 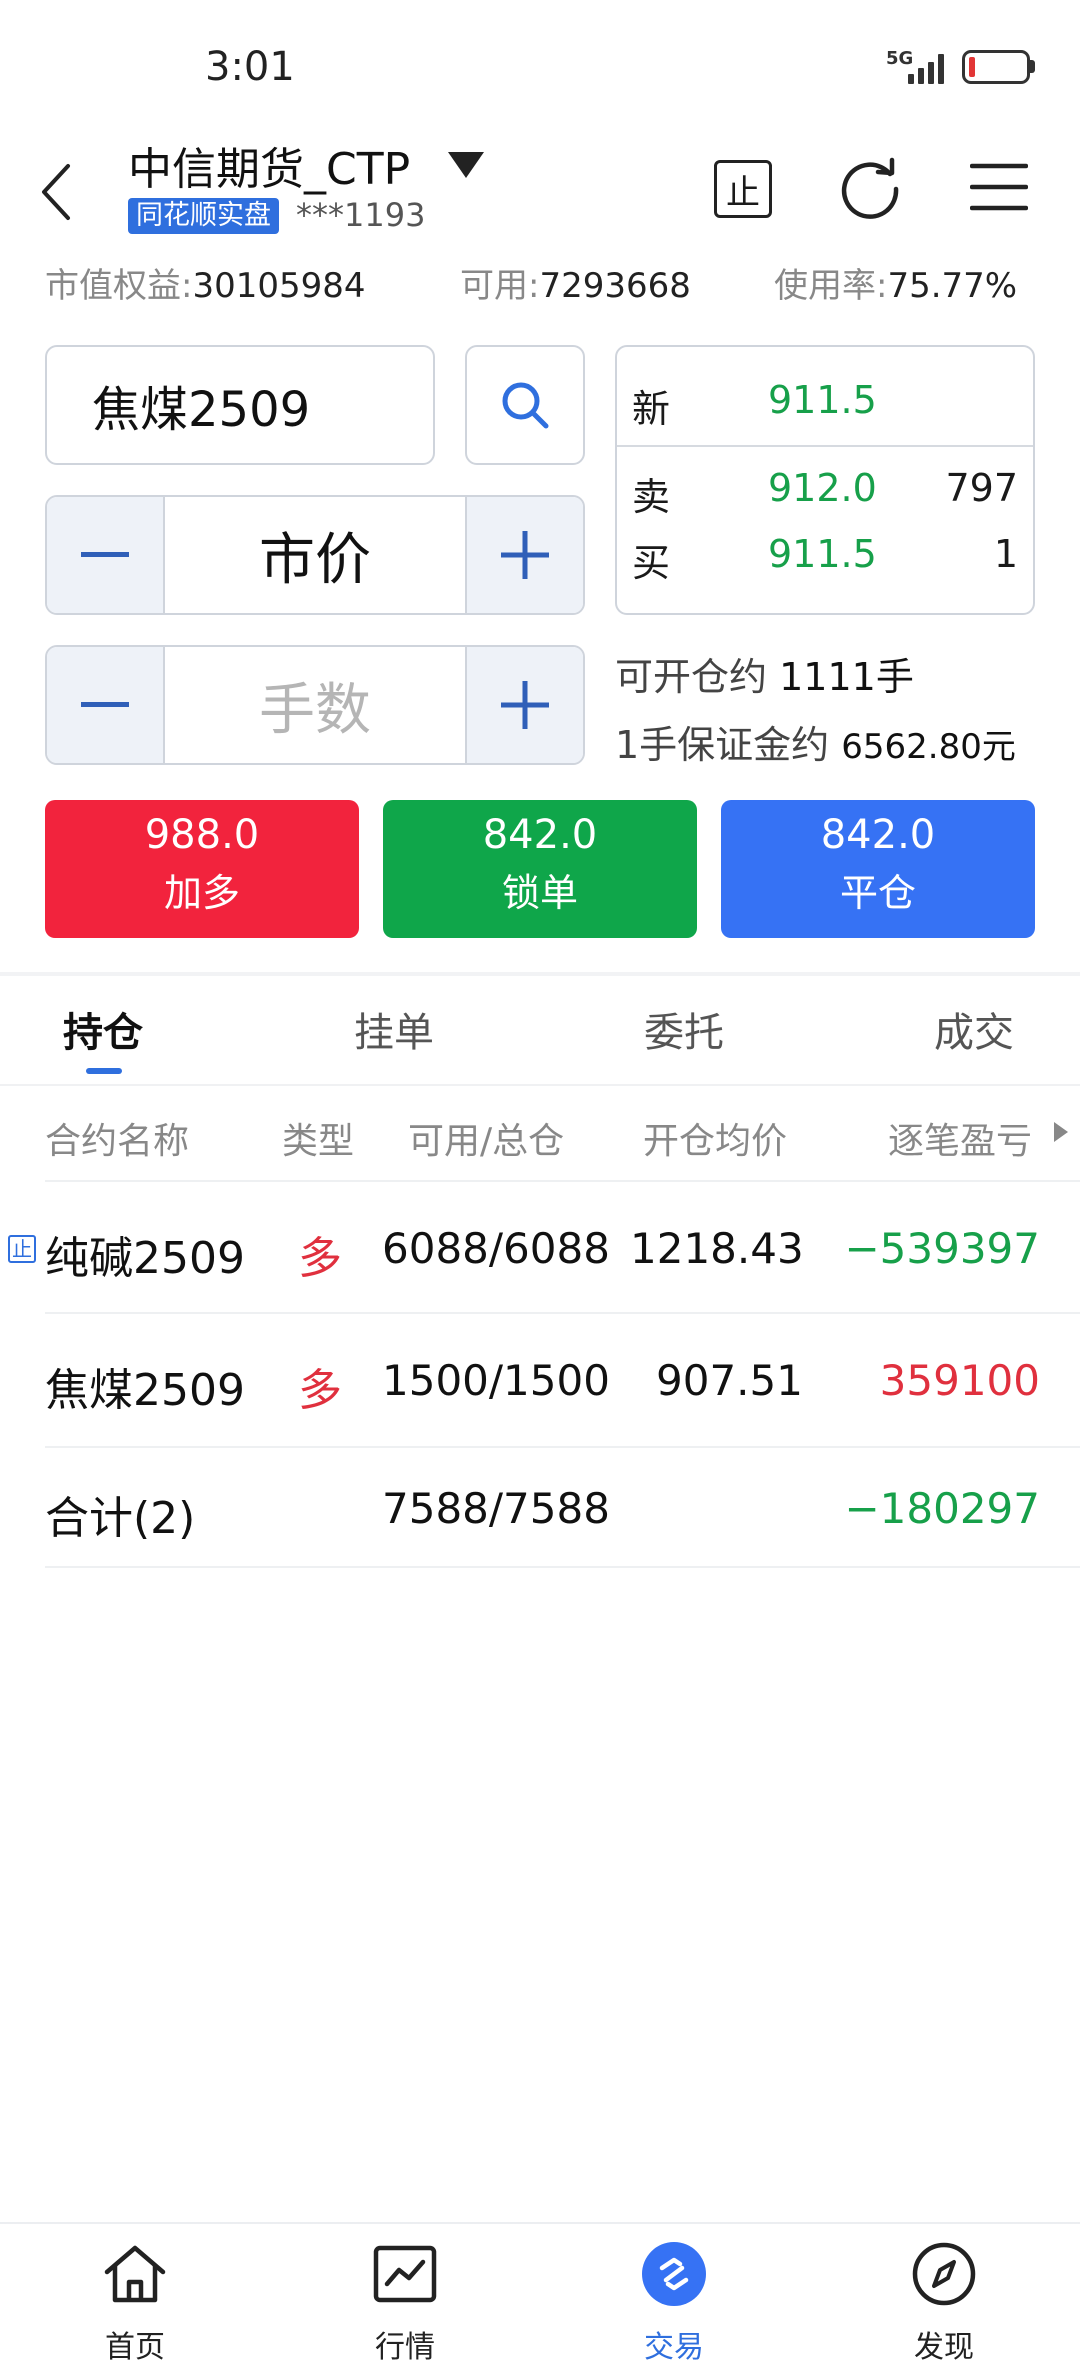 I want to click on signal-icon, so click(x=929, y=67).